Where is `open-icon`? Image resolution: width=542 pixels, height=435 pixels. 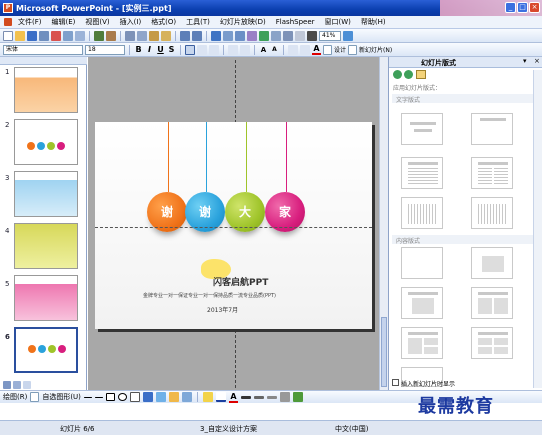 open-icon is located at coordinates (20, 35).